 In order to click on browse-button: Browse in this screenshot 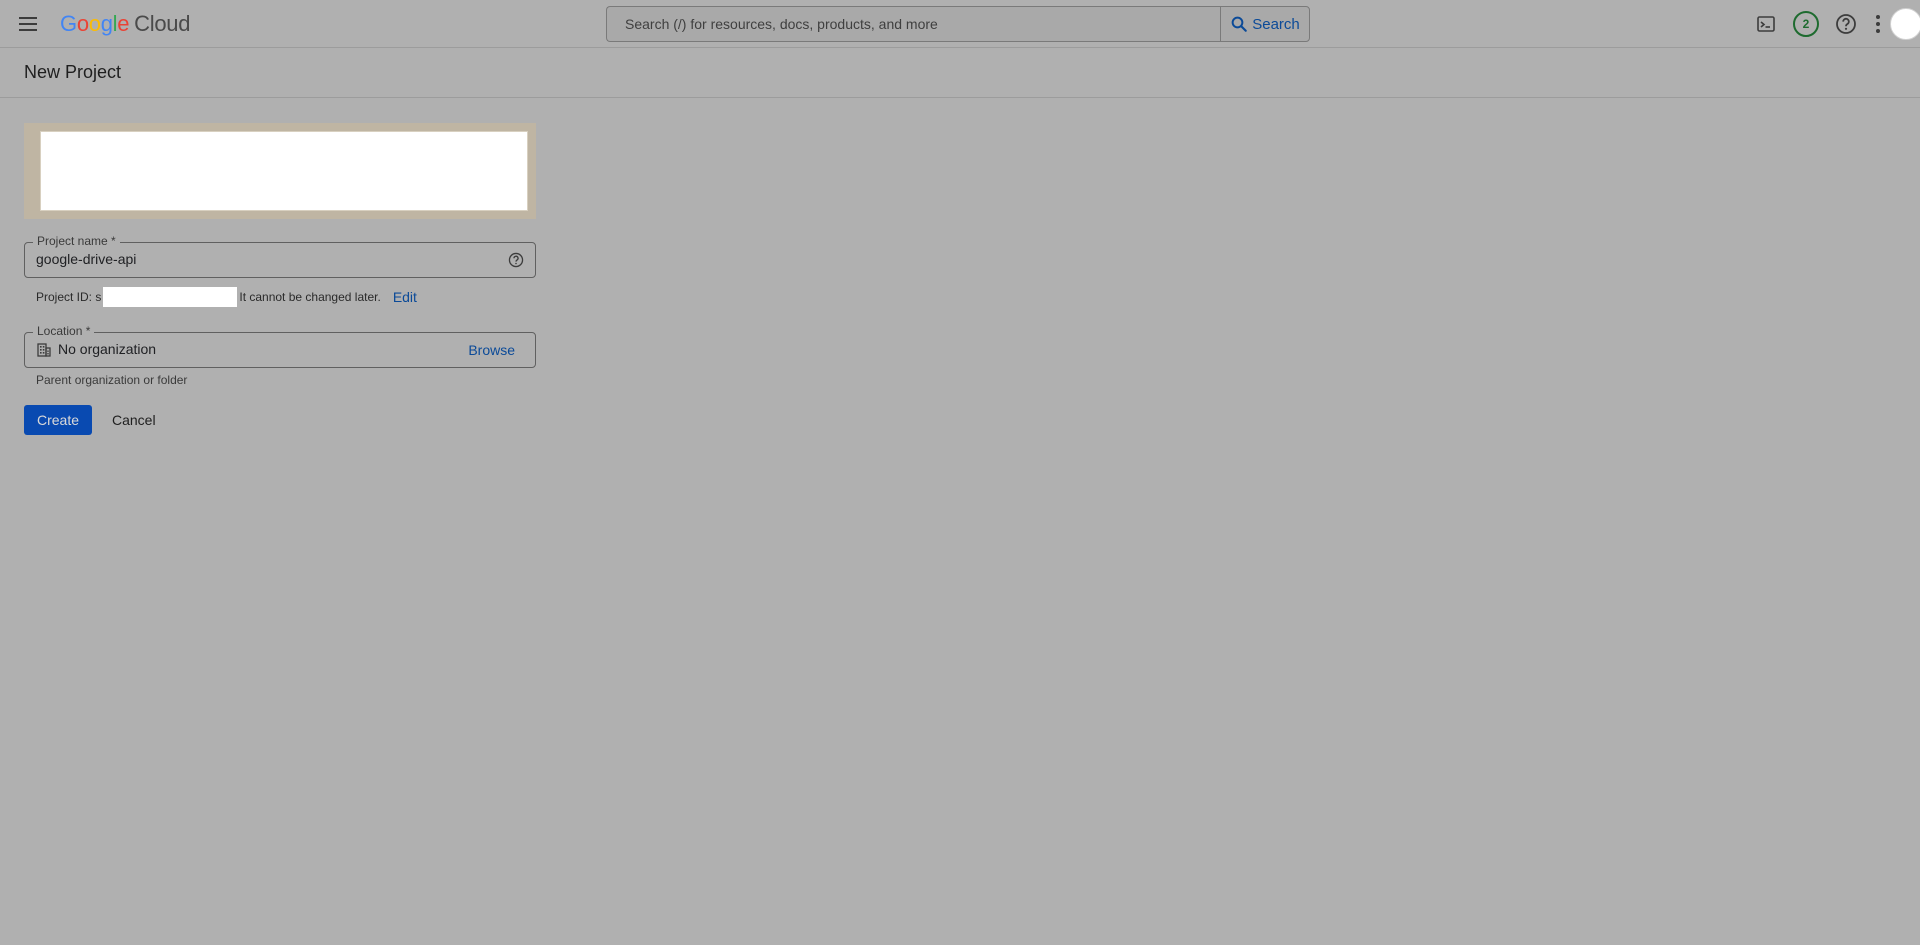, I will do `click(491, 350)`.